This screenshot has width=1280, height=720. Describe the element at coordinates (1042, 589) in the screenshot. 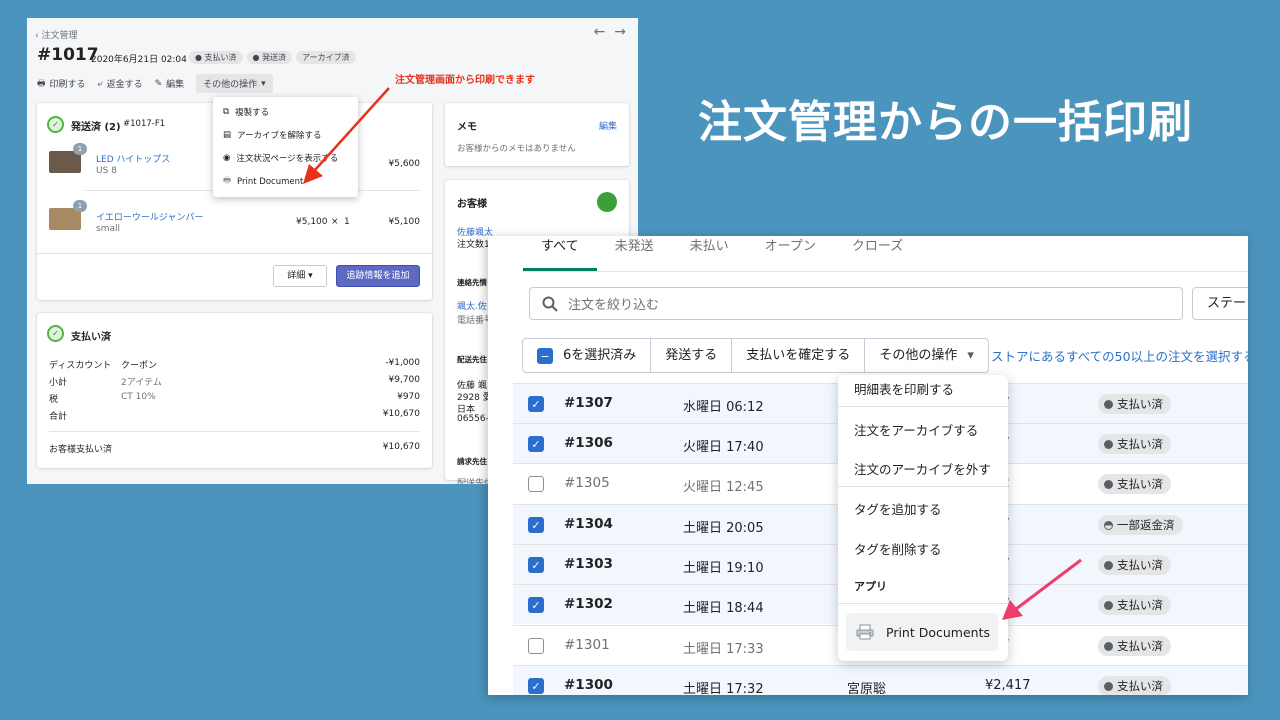

I see `annotation-arrow` at that location.